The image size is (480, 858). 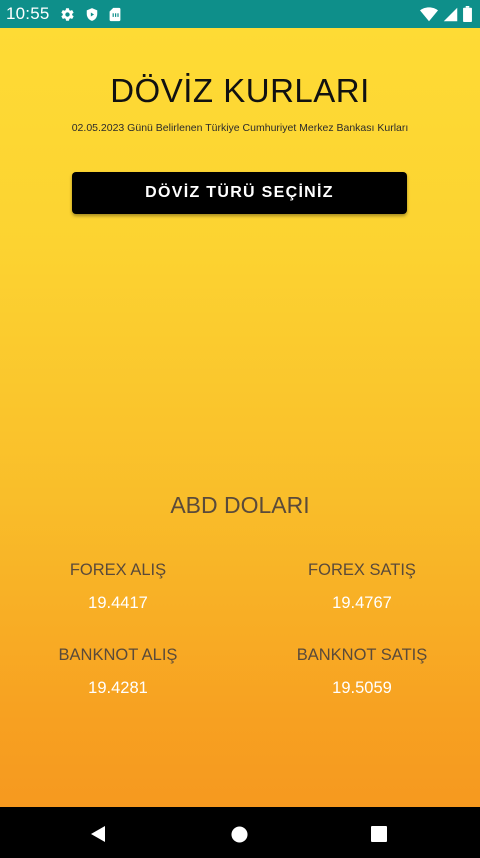 I want to click on status-icons-right, so click(x=446, y=14).